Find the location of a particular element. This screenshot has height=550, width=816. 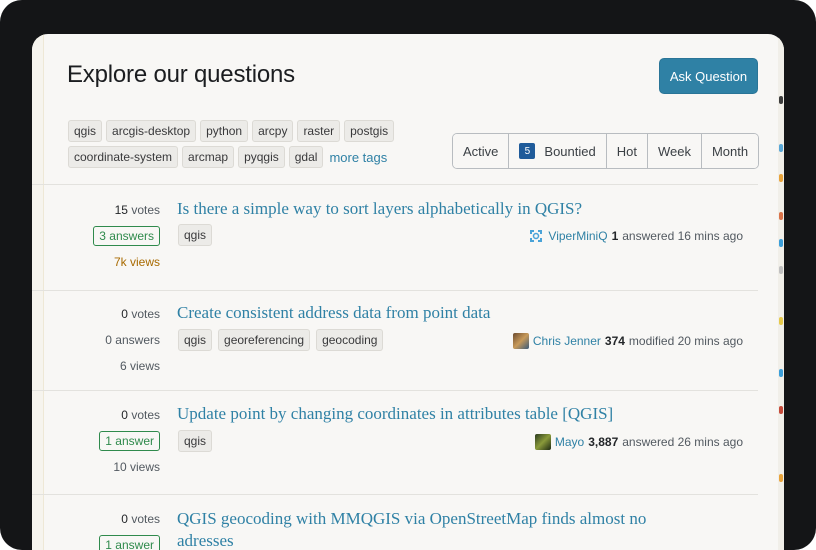

view-count: 10 views is located at coordinates (136, 467).